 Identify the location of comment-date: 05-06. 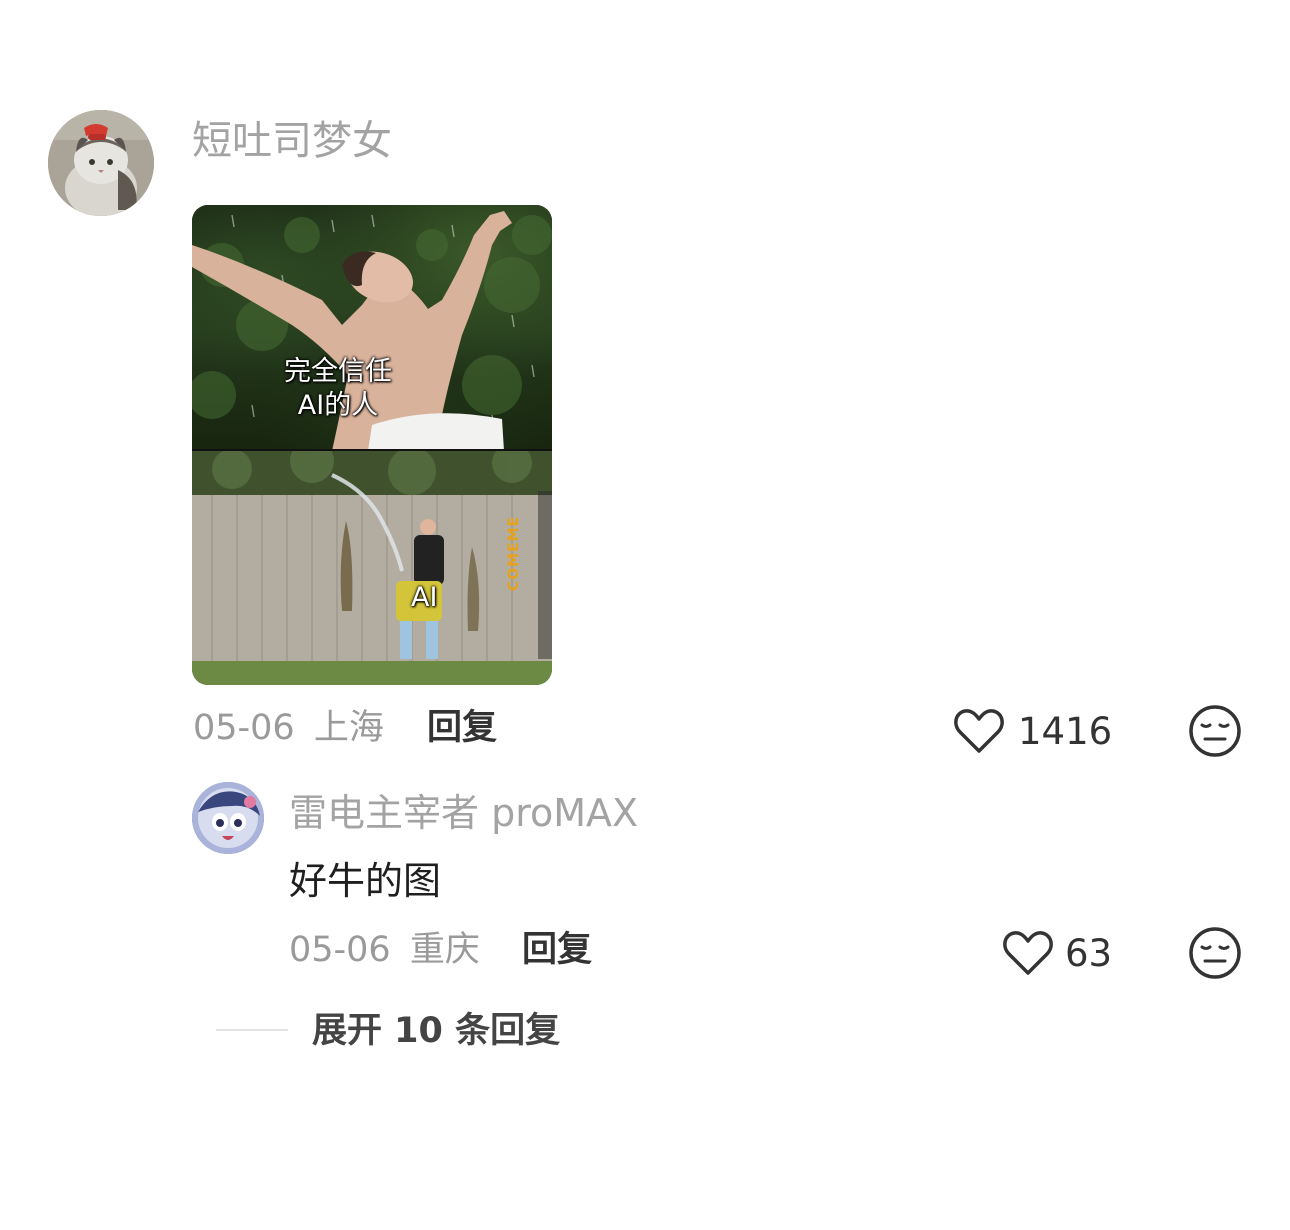
(244, 728).